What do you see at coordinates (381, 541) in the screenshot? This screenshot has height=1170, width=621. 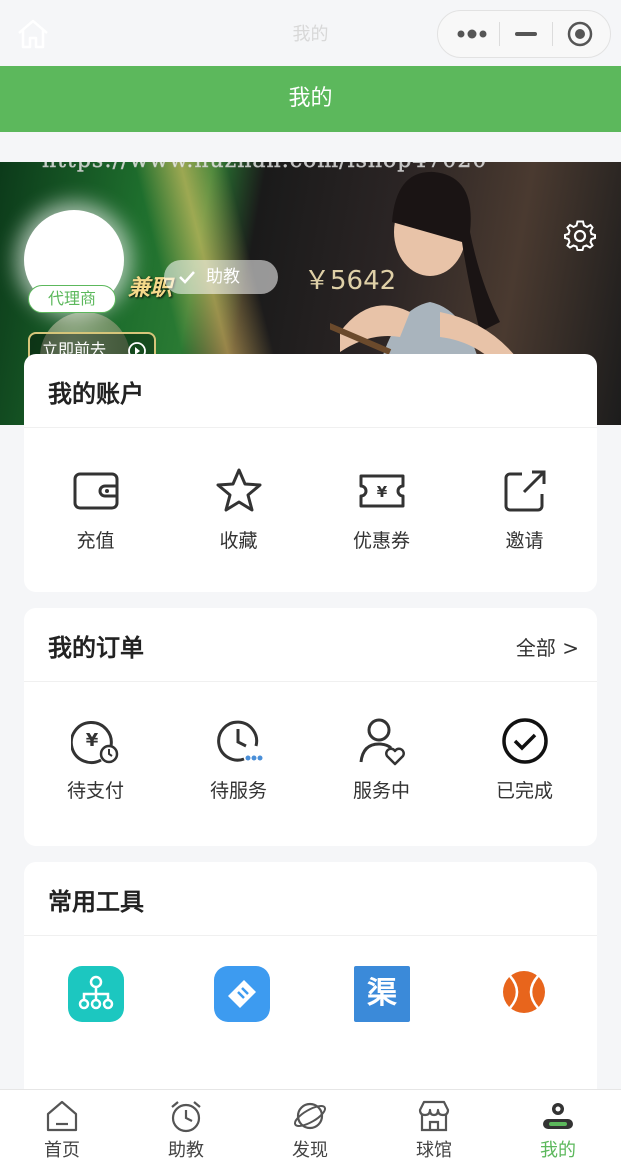 I see `item-label: 优惠券` at bounding box center [381, 541].